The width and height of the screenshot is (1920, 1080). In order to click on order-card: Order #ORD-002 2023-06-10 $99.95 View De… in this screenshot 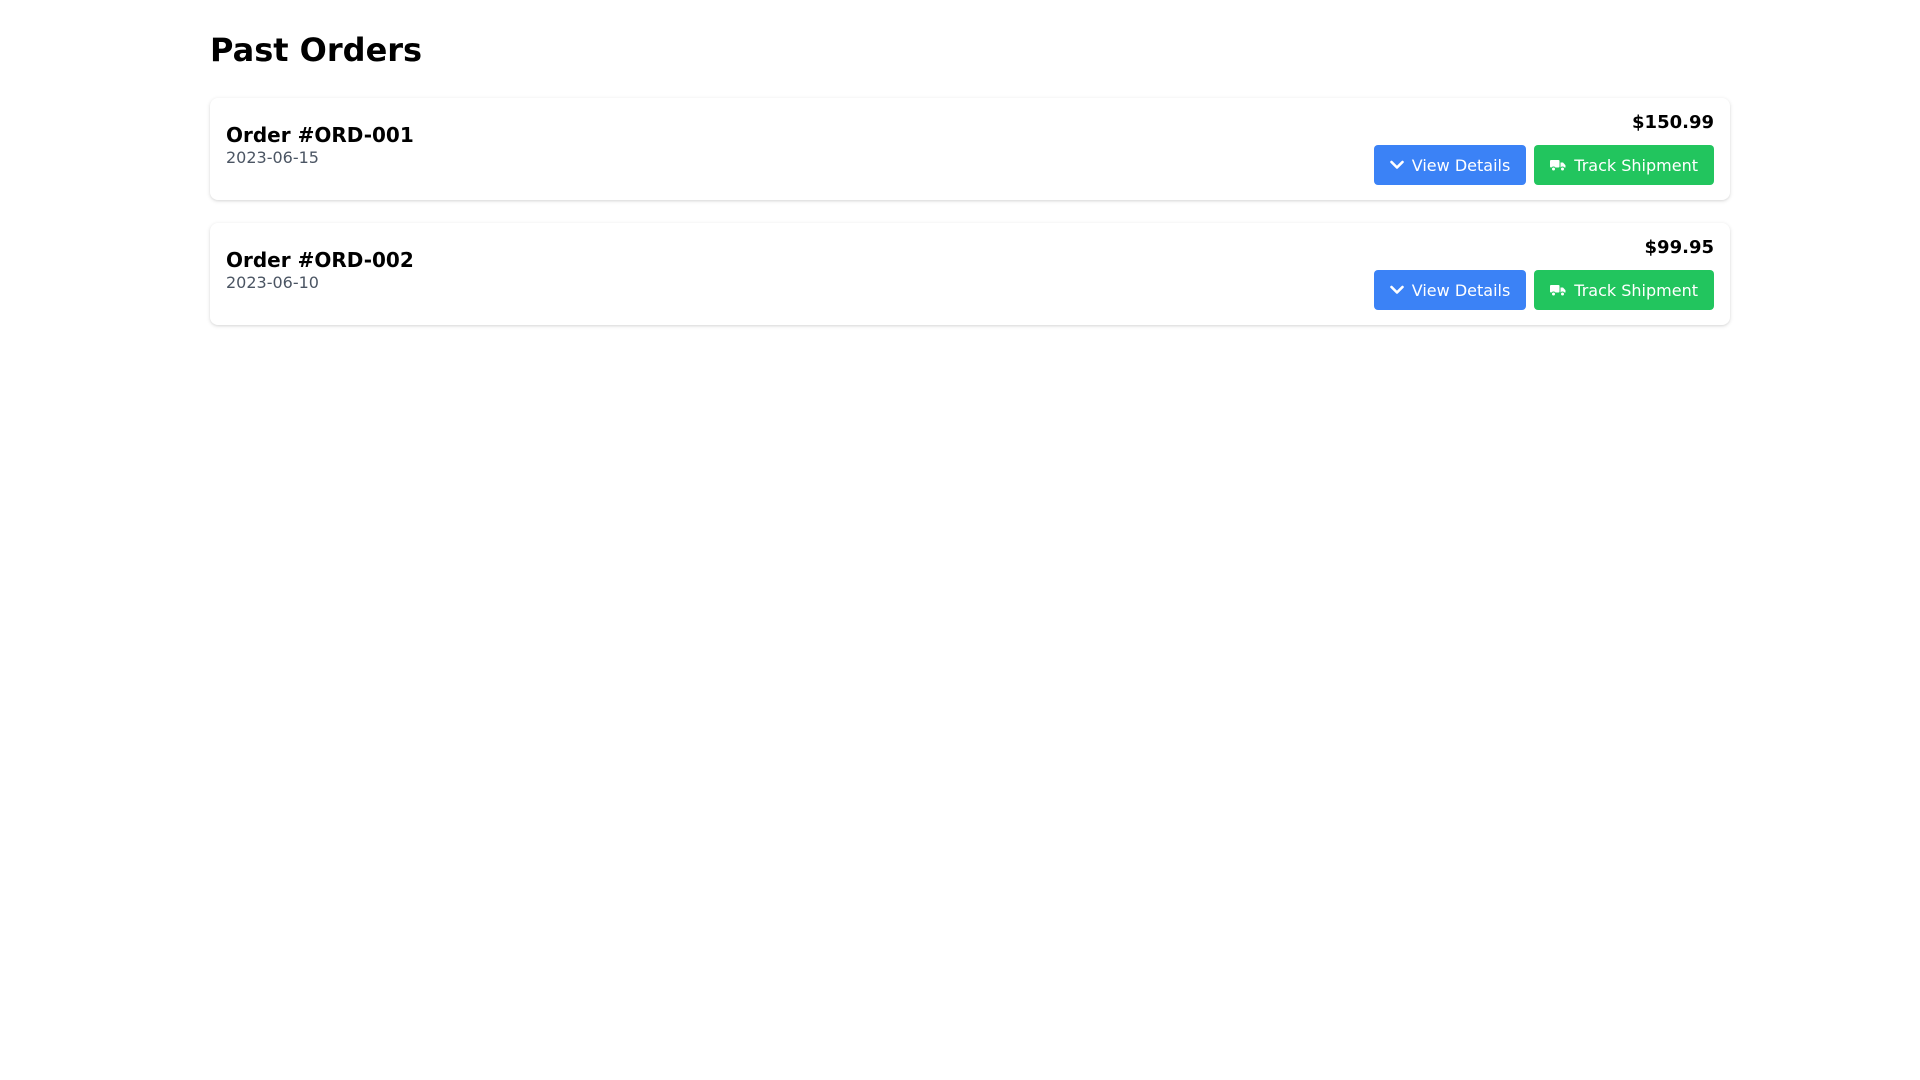, I will do `click(970, 274)`.